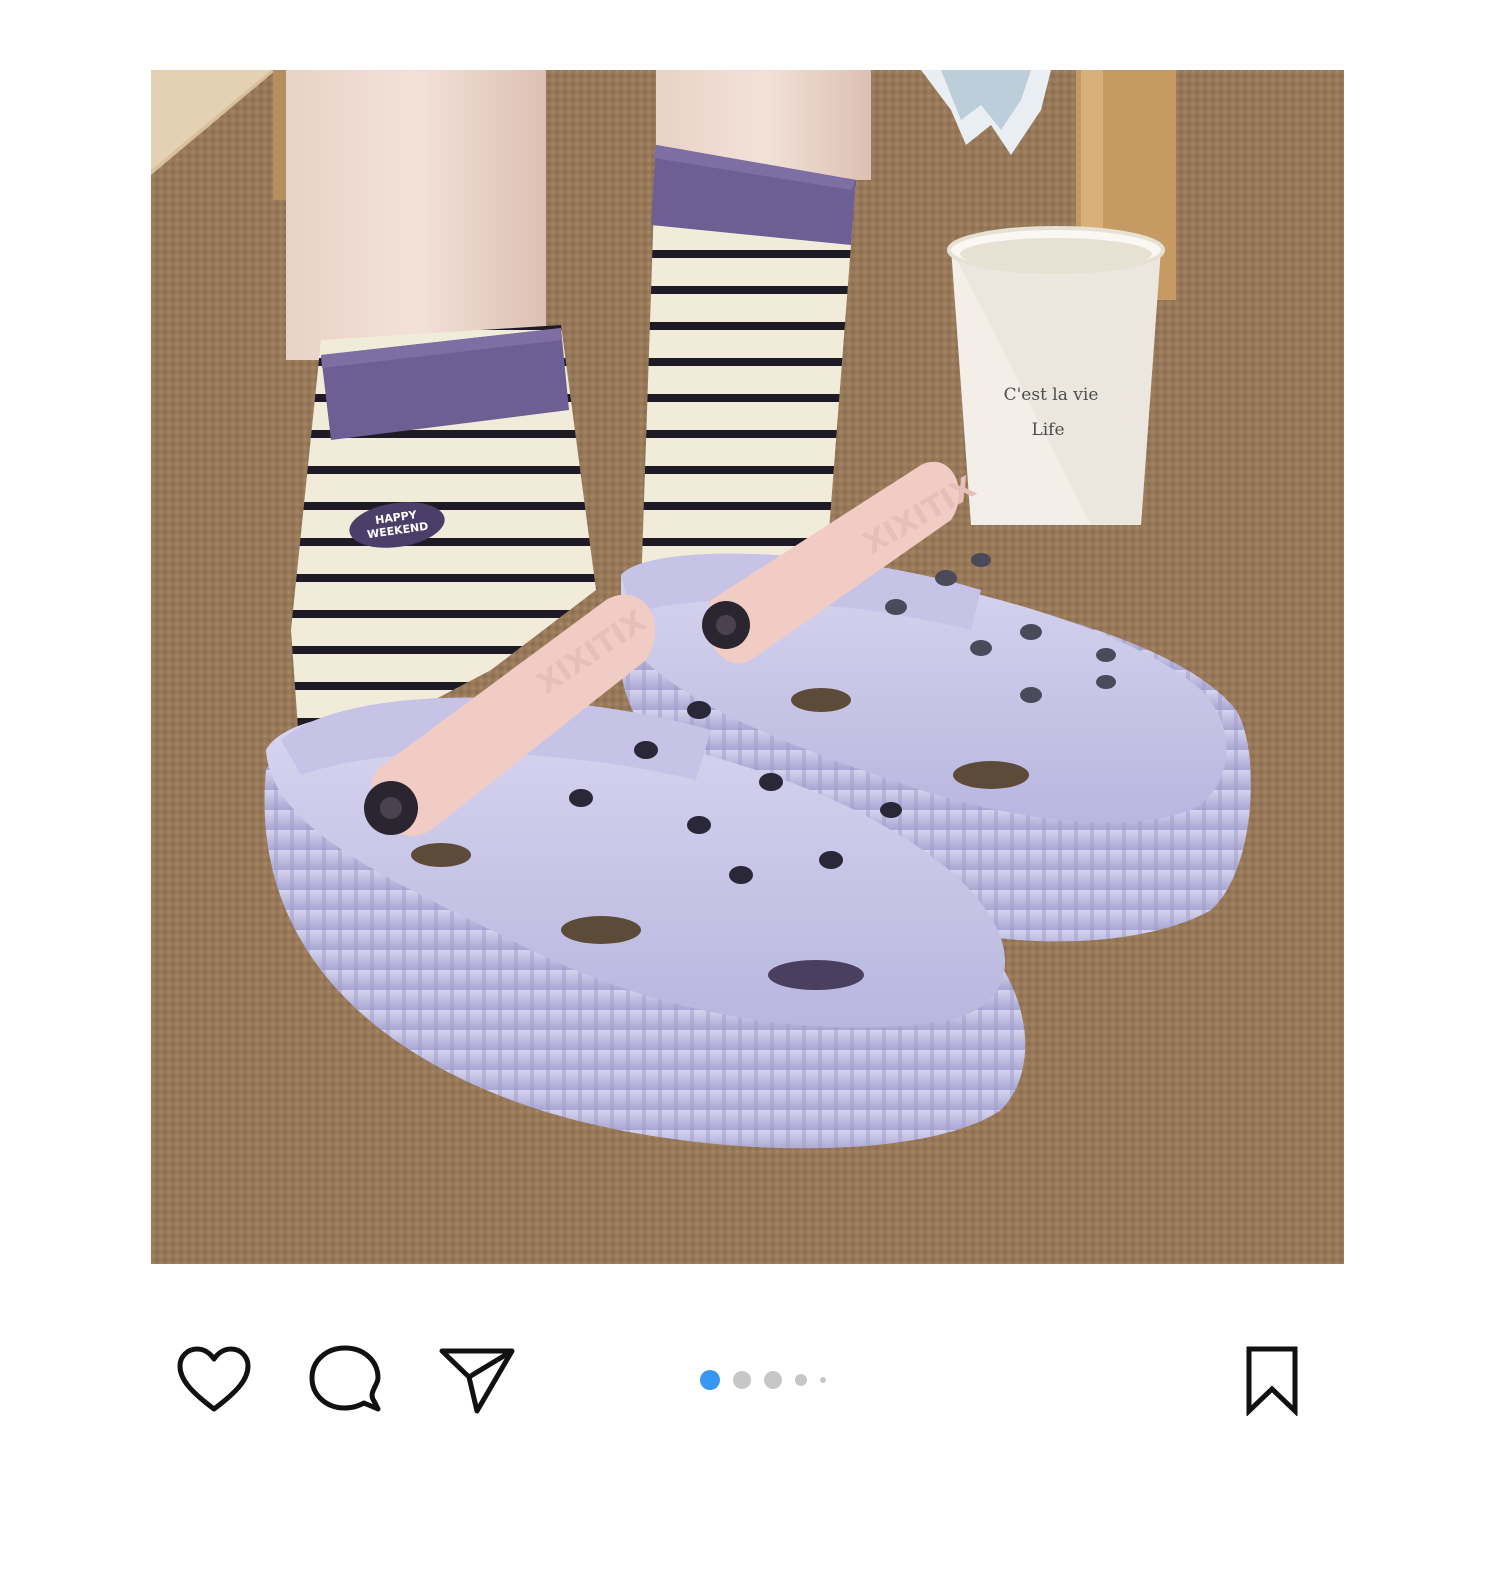  I want to click on save-button, so click(1272, 1380).